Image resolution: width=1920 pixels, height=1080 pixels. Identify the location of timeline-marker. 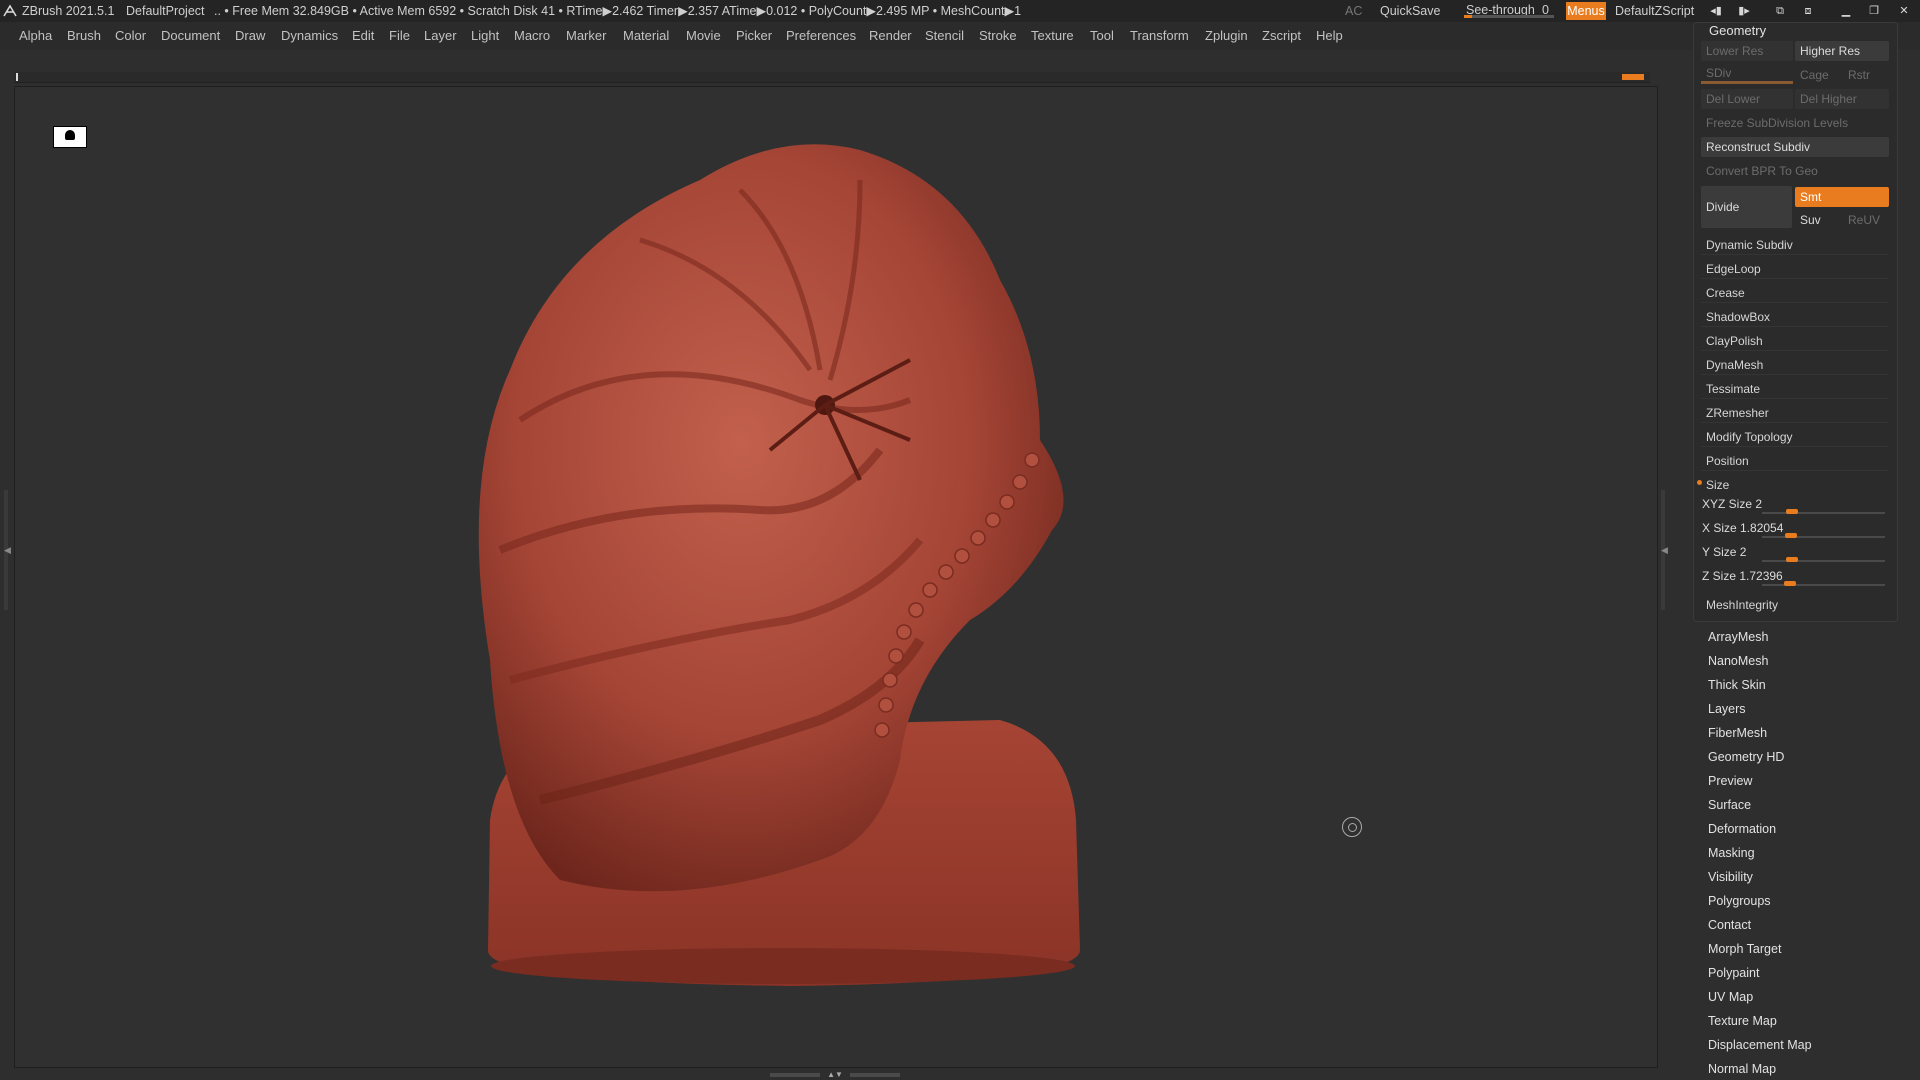
(17, 77).